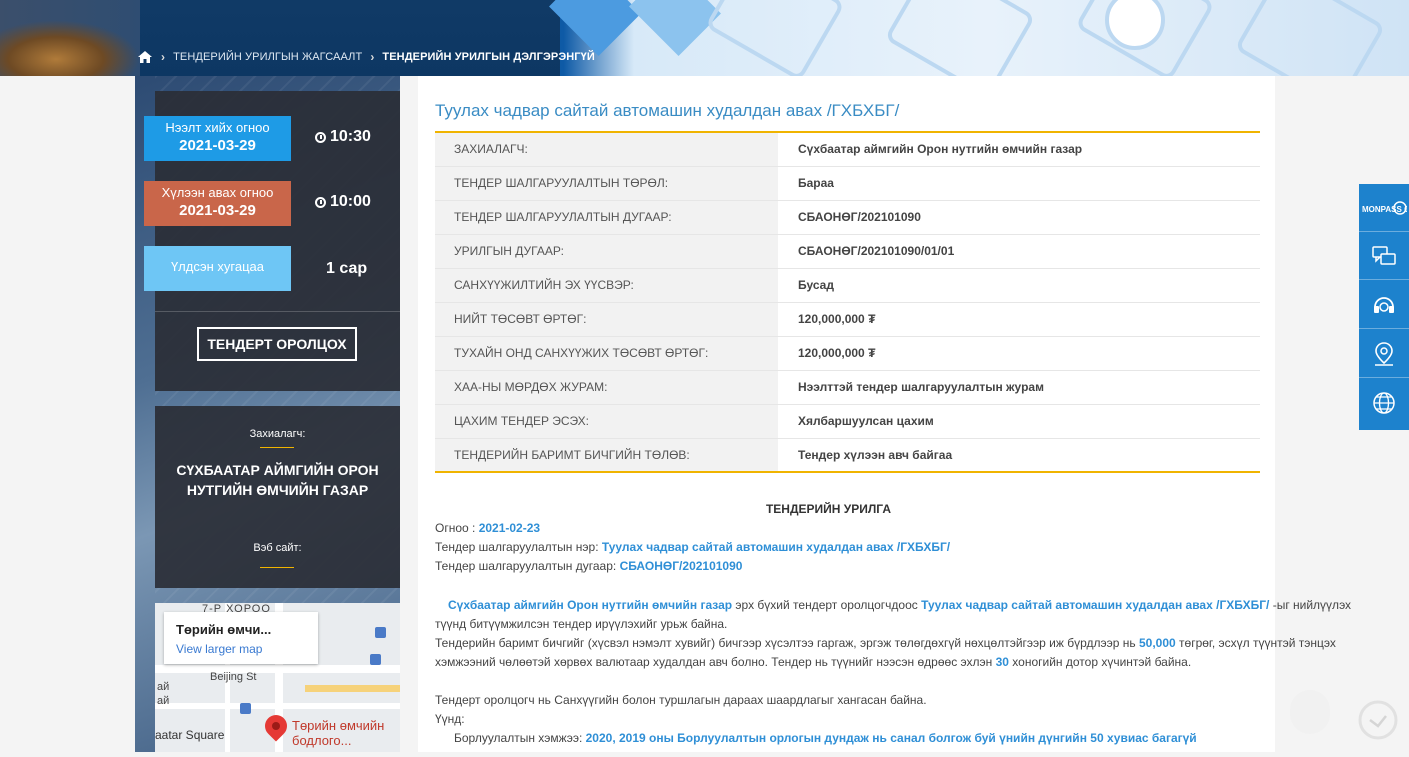 This screenshot has width=1409, height=757. What do you see at coordinates (1384, 403) in the screenshot?
I see `globe-icon` at bounding box center [1384, 403].